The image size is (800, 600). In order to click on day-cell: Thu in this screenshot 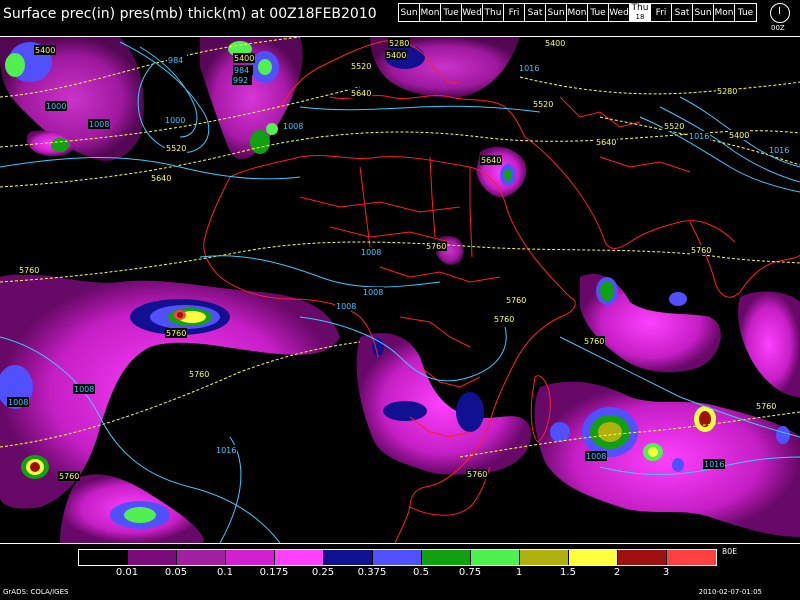, I will do `click(493, 12)`.